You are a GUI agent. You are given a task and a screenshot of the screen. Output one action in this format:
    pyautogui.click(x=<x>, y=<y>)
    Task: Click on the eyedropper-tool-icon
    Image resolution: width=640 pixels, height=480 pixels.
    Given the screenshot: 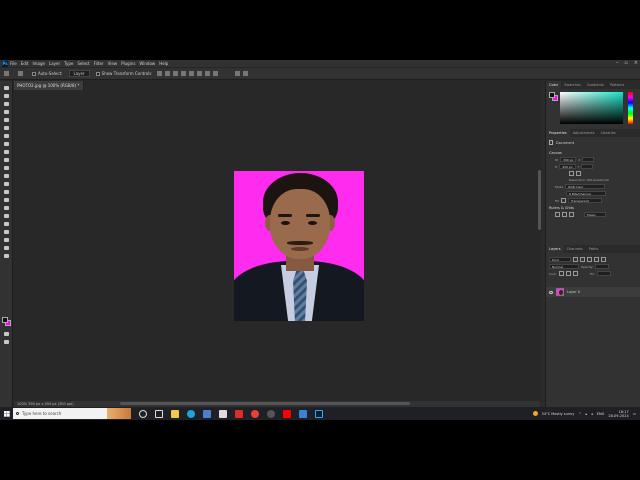 What is the action you would take?
    pyautogui.click(x=6, y=136)
    